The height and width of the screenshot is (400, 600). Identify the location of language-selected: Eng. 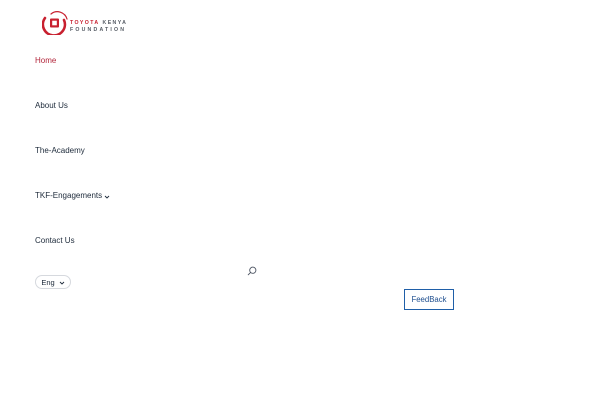
(48, 282).